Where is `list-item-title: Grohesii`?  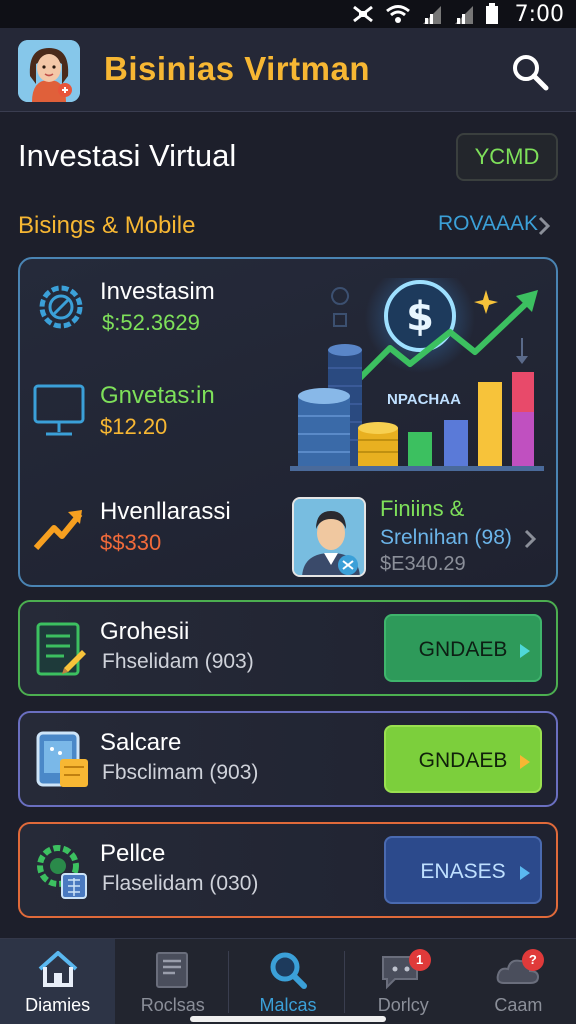
list-item-title: Grohesii is located at coordinates (145, 631).